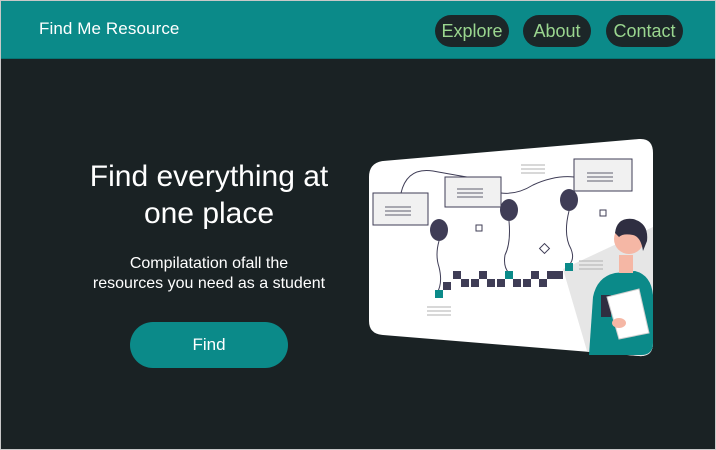  Describe the element at coordinates (557, 31) in the screenshot. I see `nav-about-link: About` at that location.